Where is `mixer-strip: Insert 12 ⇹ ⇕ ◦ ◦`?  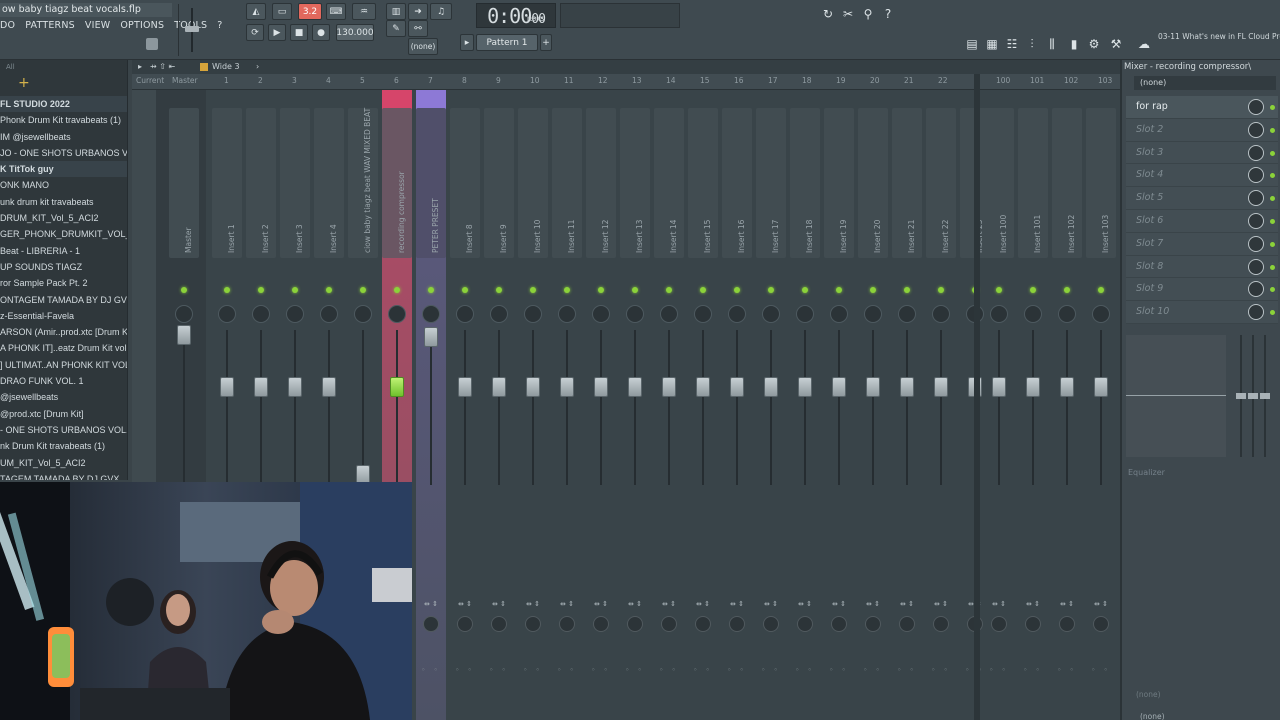
mixer-strip: Insert 12 ⇹ ⇕ ◦ ◦ is located at coordinates (601, 405).